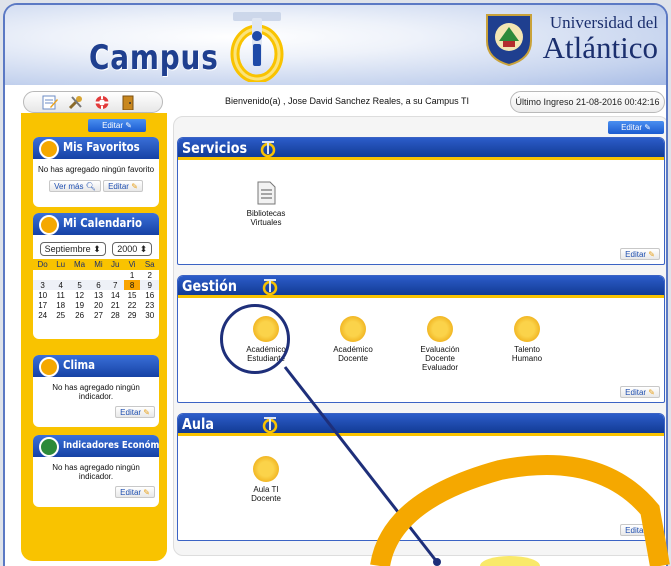 The height and width of the screenshot is (566, 671). Describe the element at coordinates (600, 47) in the screenshot. I see `university-name-line2: Atlántico` at that location.